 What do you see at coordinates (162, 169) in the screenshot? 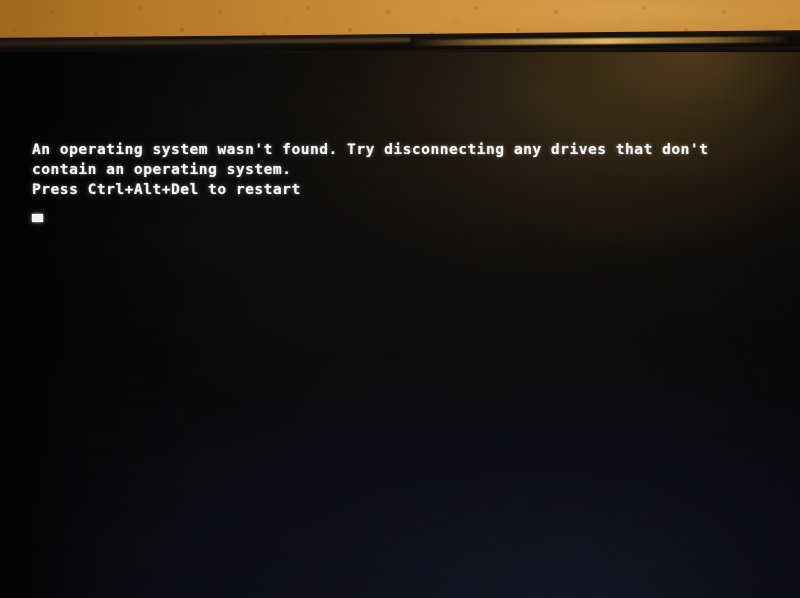
I see `boot-error-message-line-2: contain an operating system.` at bounding box center [162, 169].